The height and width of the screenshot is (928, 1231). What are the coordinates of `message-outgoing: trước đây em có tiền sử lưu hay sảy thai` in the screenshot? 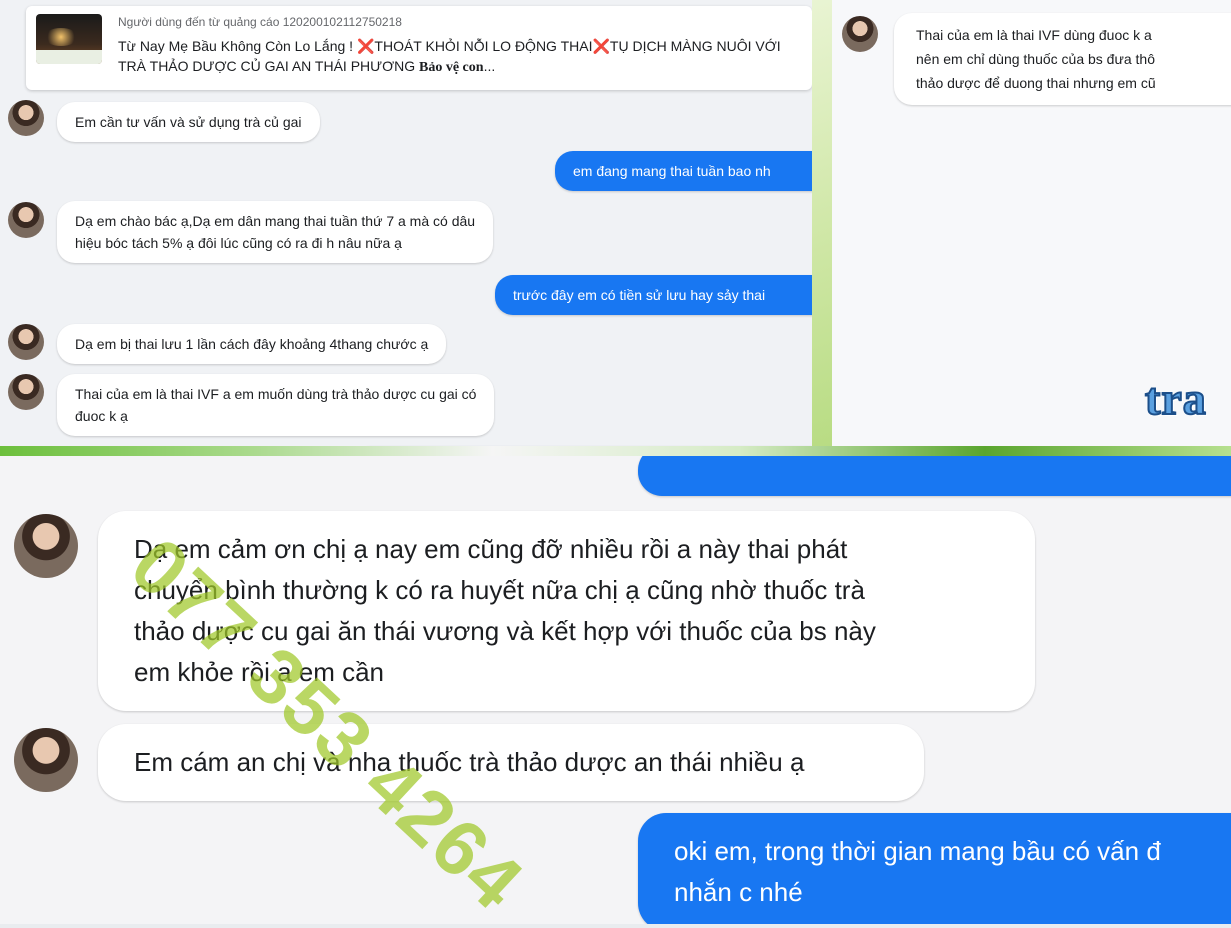 It's located at (653, 295).